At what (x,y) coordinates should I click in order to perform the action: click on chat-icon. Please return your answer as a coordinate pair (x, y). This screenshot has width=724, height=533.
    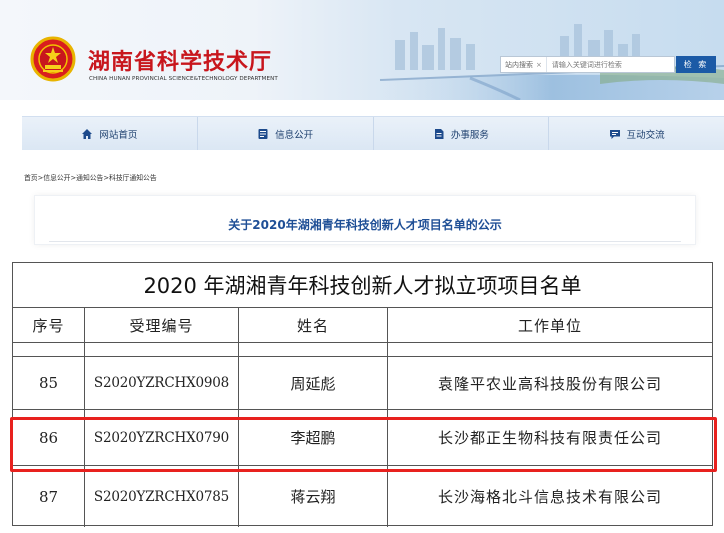
    Looking at the image, I should click on (614, 134).